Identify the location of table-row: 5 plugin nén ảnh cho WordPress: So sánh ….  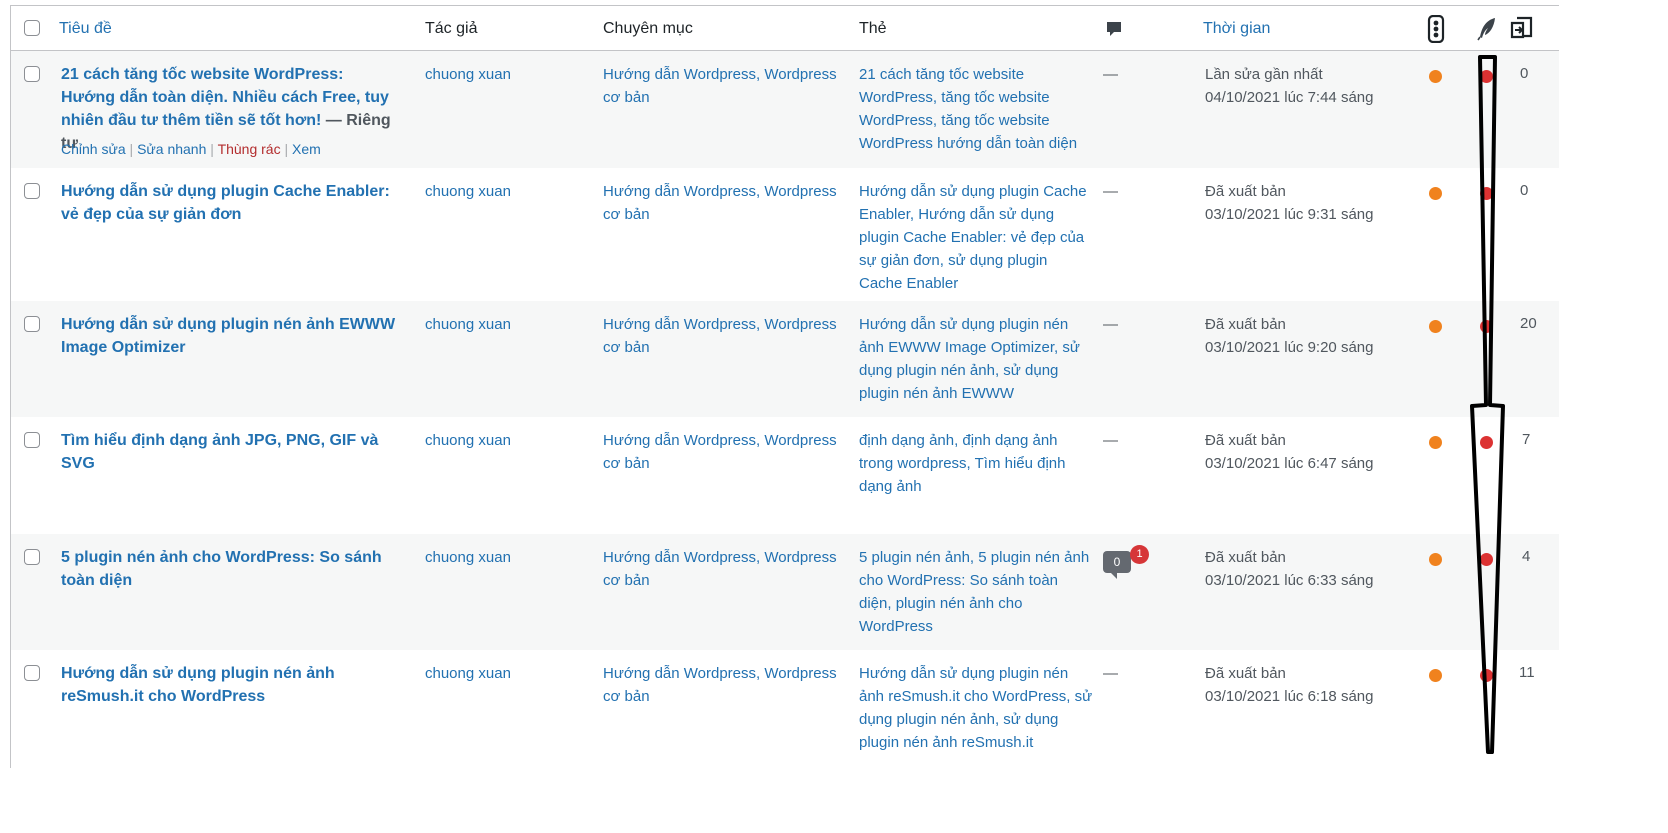
(785, 592).